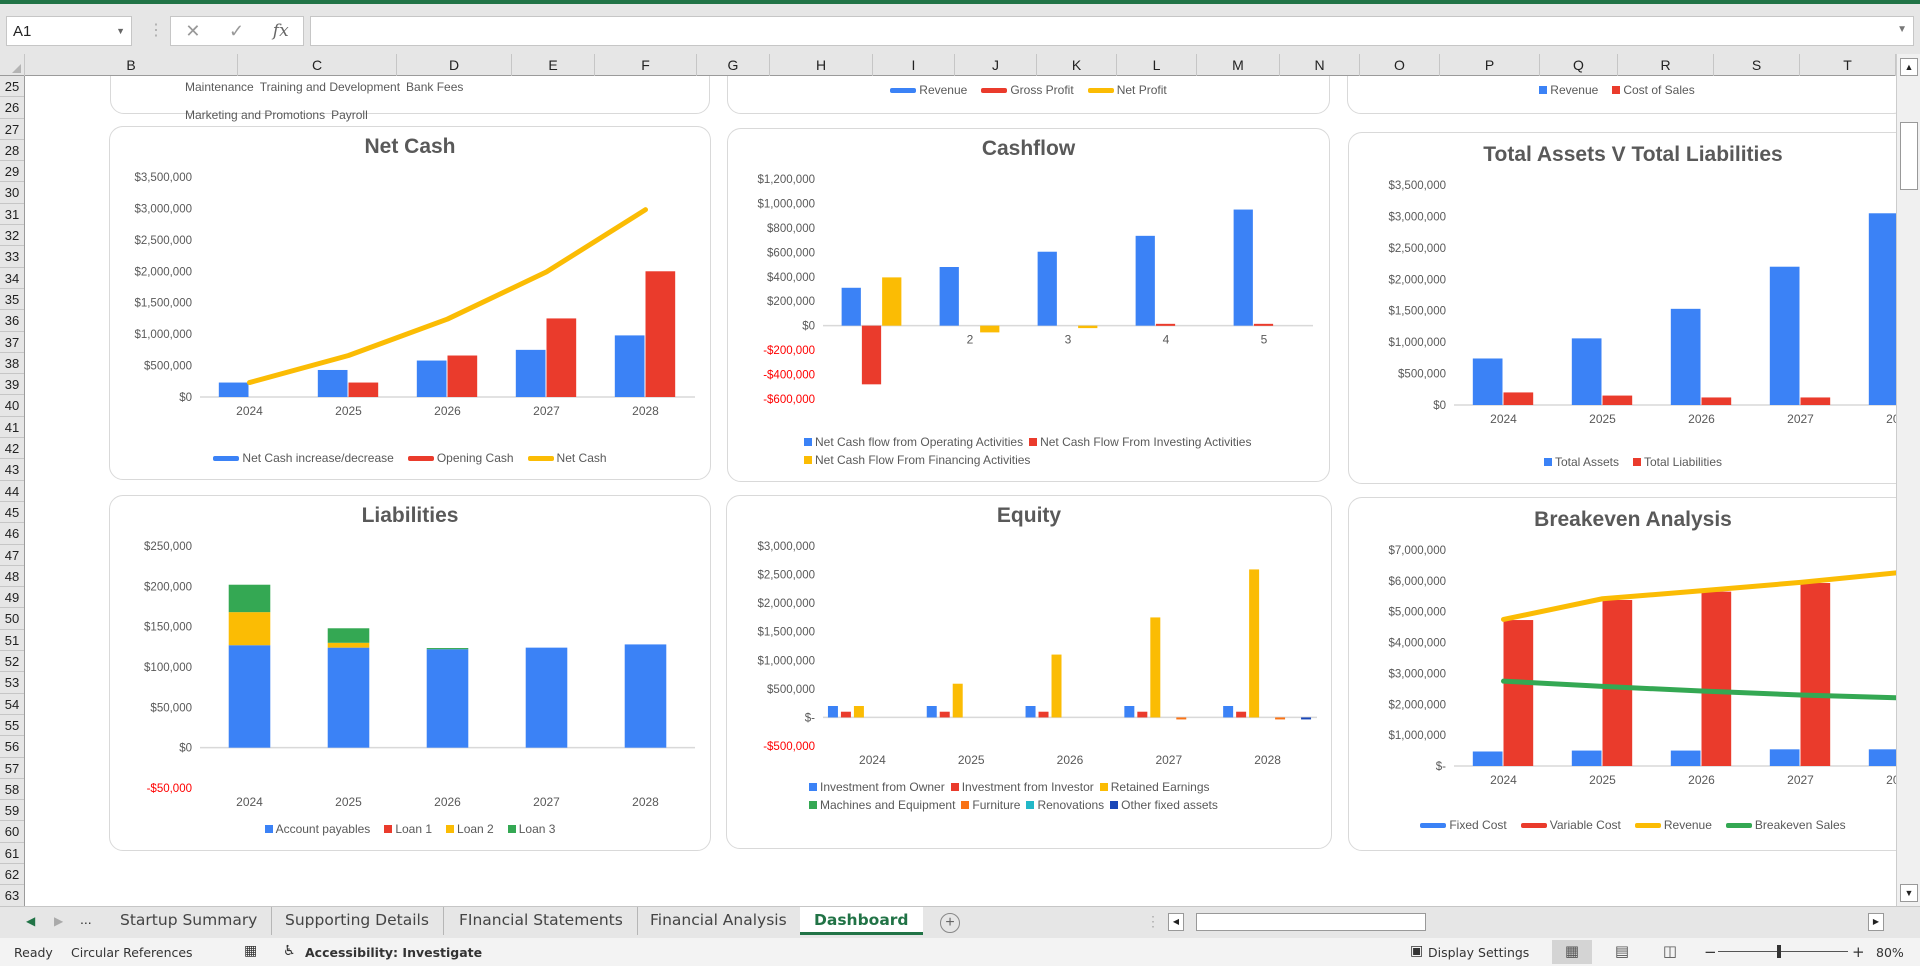  I want to click on row-header-53: 53, so click(12, 683).